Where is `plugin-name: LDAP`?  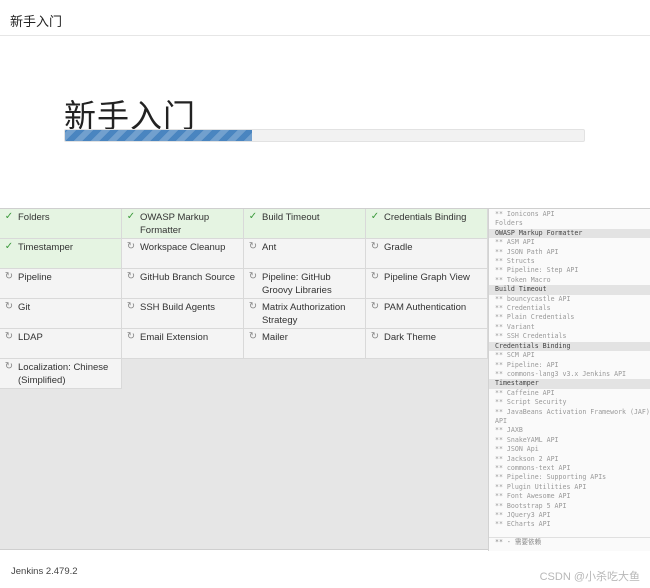
plugin-name: LDAP is located at coordinates (30, 337).